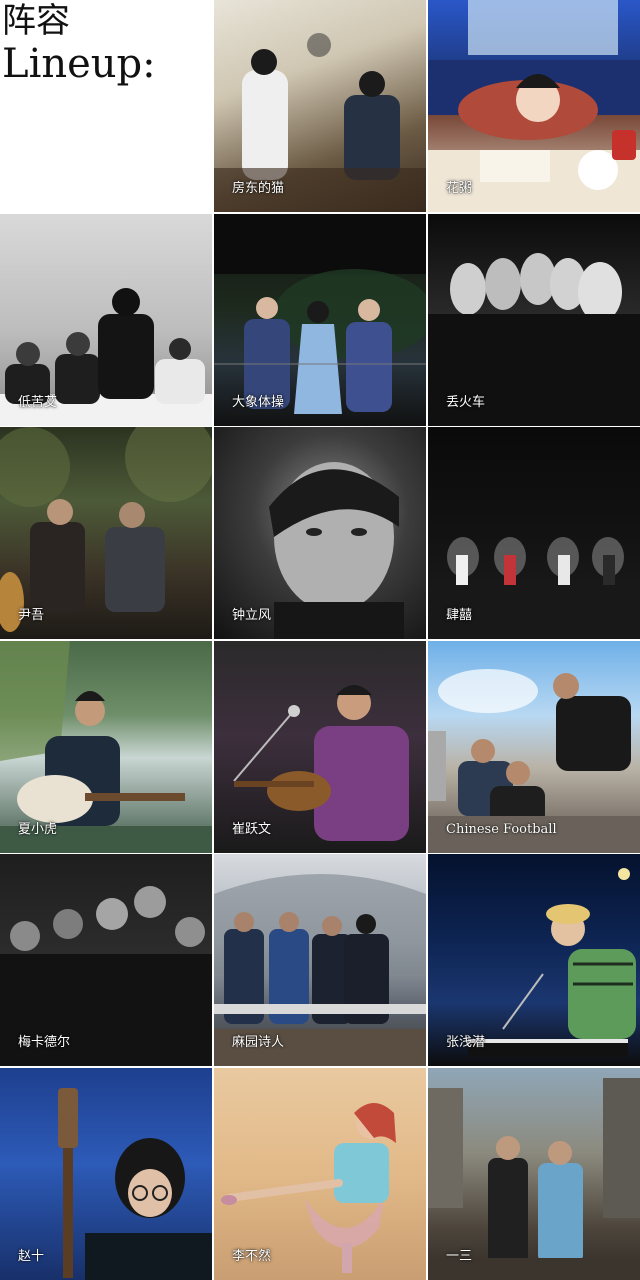  What do you see at coordinates (320, 106) in the screenshot?
I see `artist-tile-fangdong: 房东的猫` at bounding box center [320, 106].